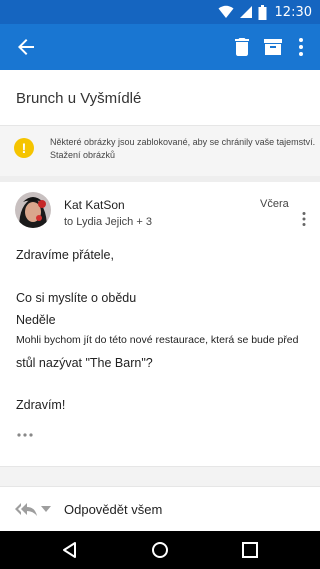 This screenshot has width=320, height=569. I want to click on more-vert-icon, so click(301, 47).